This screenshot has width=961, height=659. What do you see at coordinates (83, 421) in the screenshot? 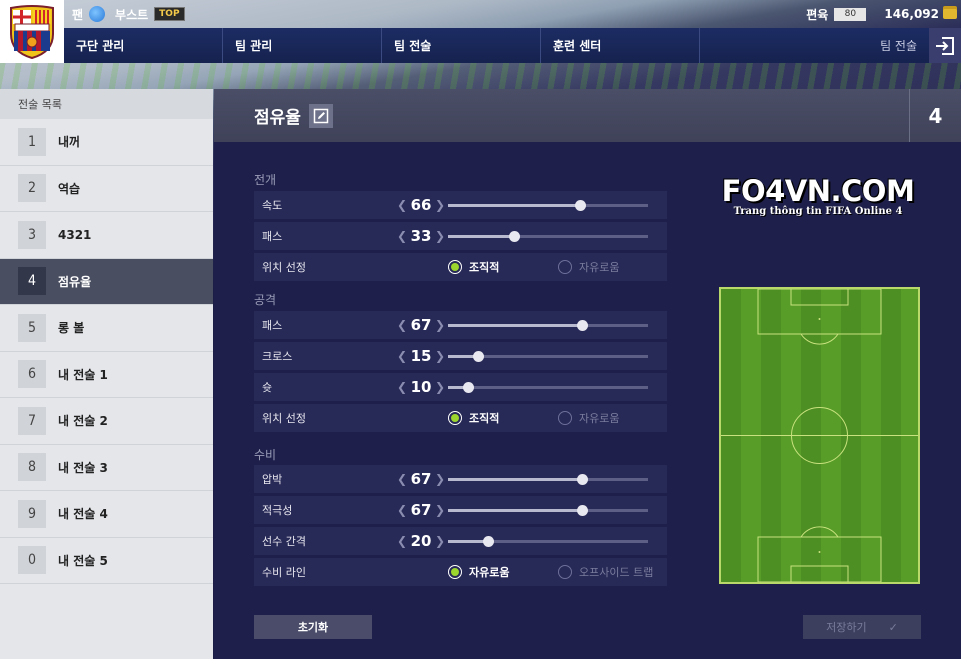
I see `tactic-name: 내 전술 2` at bounding box center [83, 421].